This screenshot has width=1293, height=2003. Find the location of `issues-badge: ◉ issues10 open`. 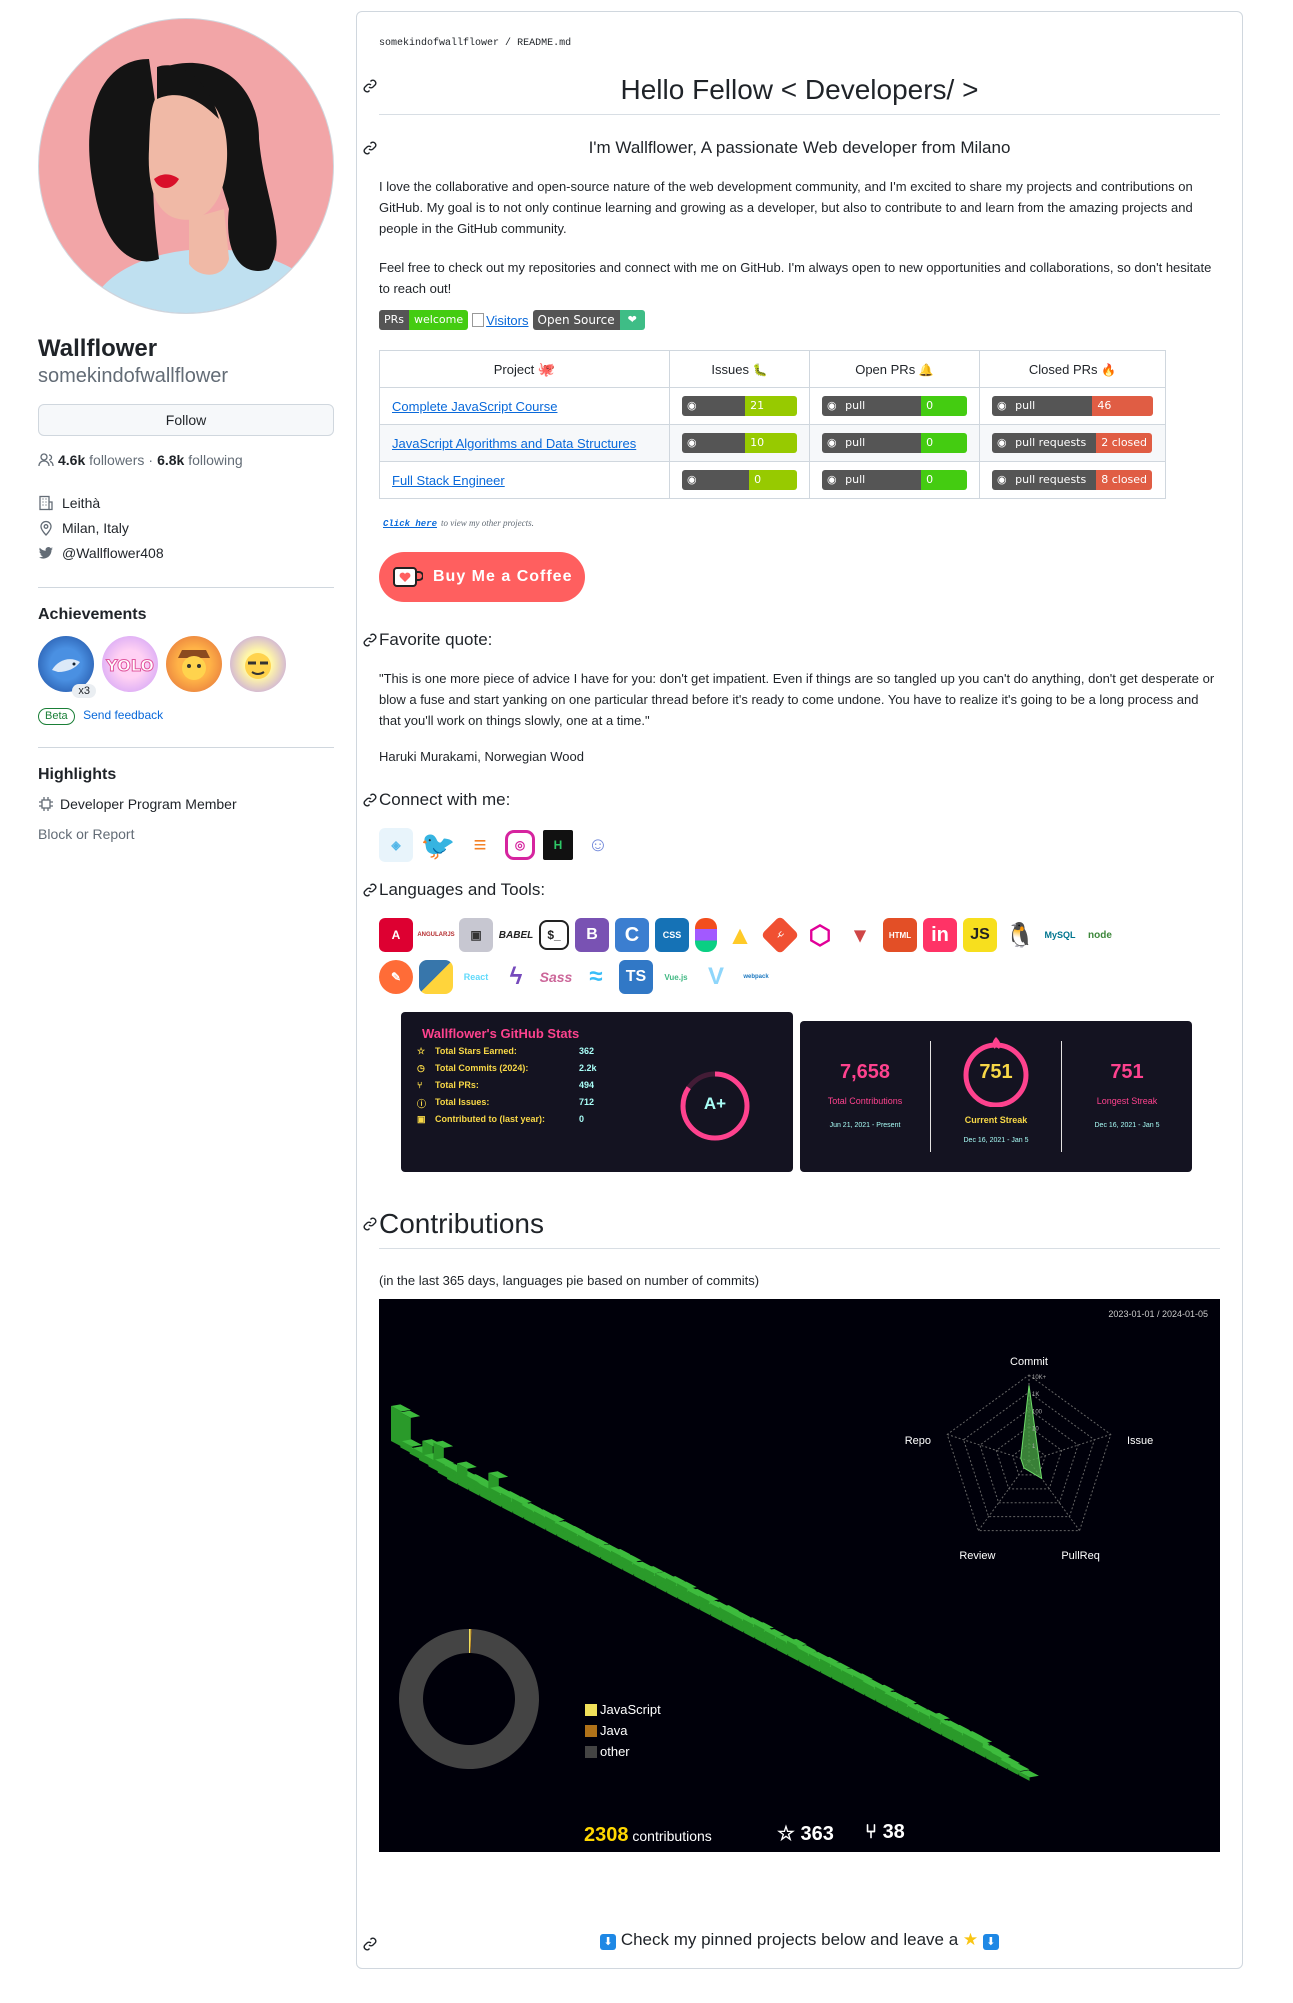

issues-badge: ◉ issues10 open is located at coordinates (739, 443).